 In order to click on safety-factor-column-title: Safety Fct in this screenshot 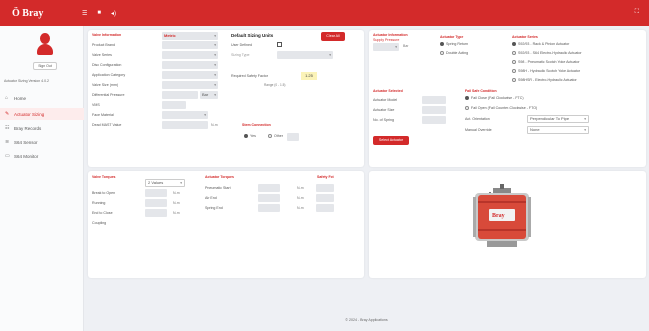, I will do `click(325, 177)`.